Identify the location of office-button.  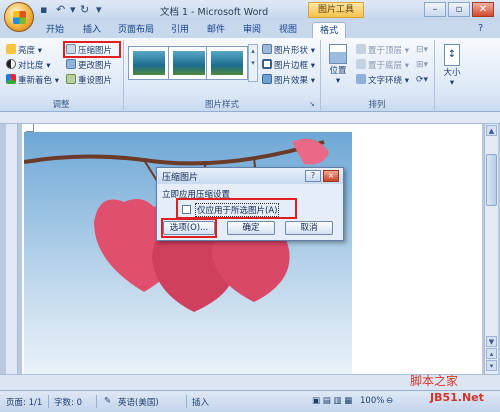
(19, 17).